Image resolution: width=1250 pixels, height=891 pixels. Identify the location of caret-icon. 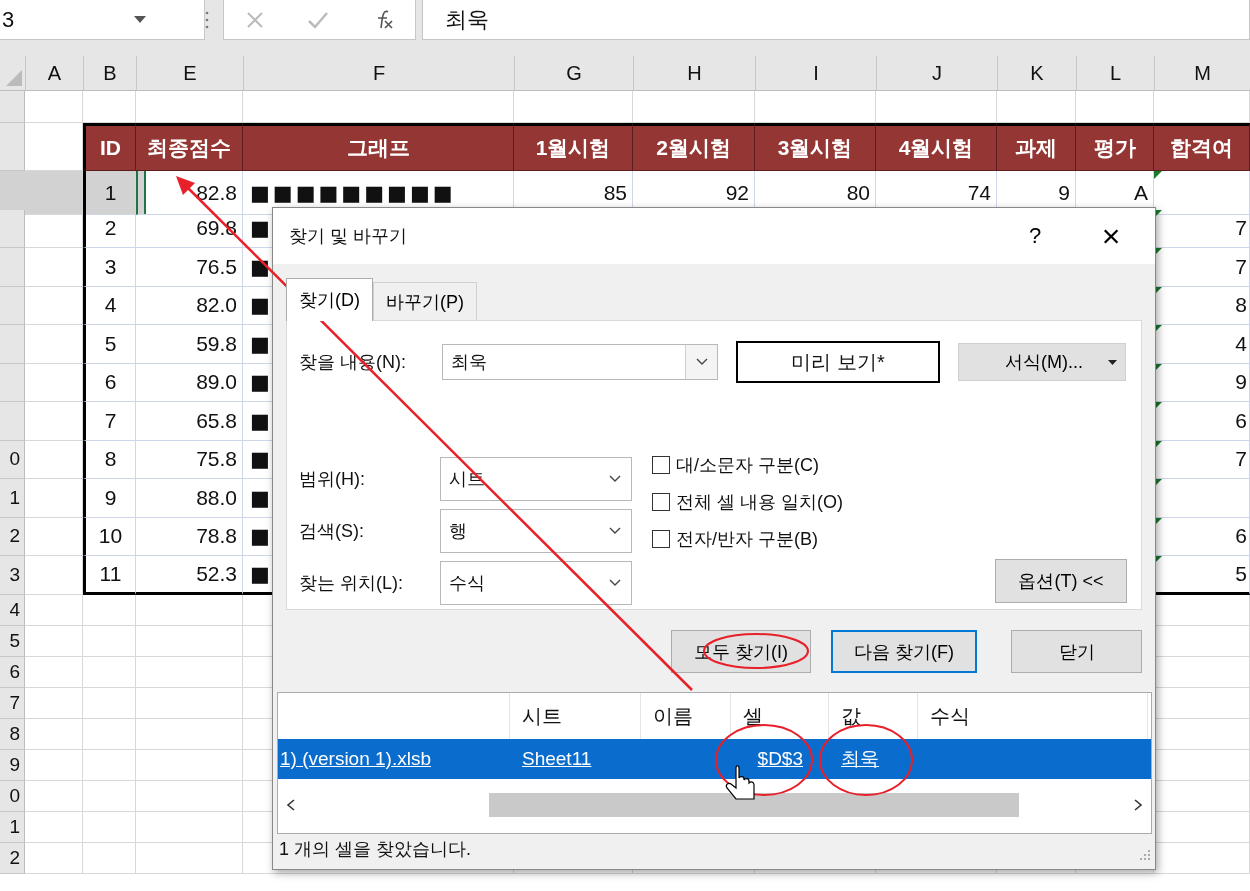
(1112, 362).